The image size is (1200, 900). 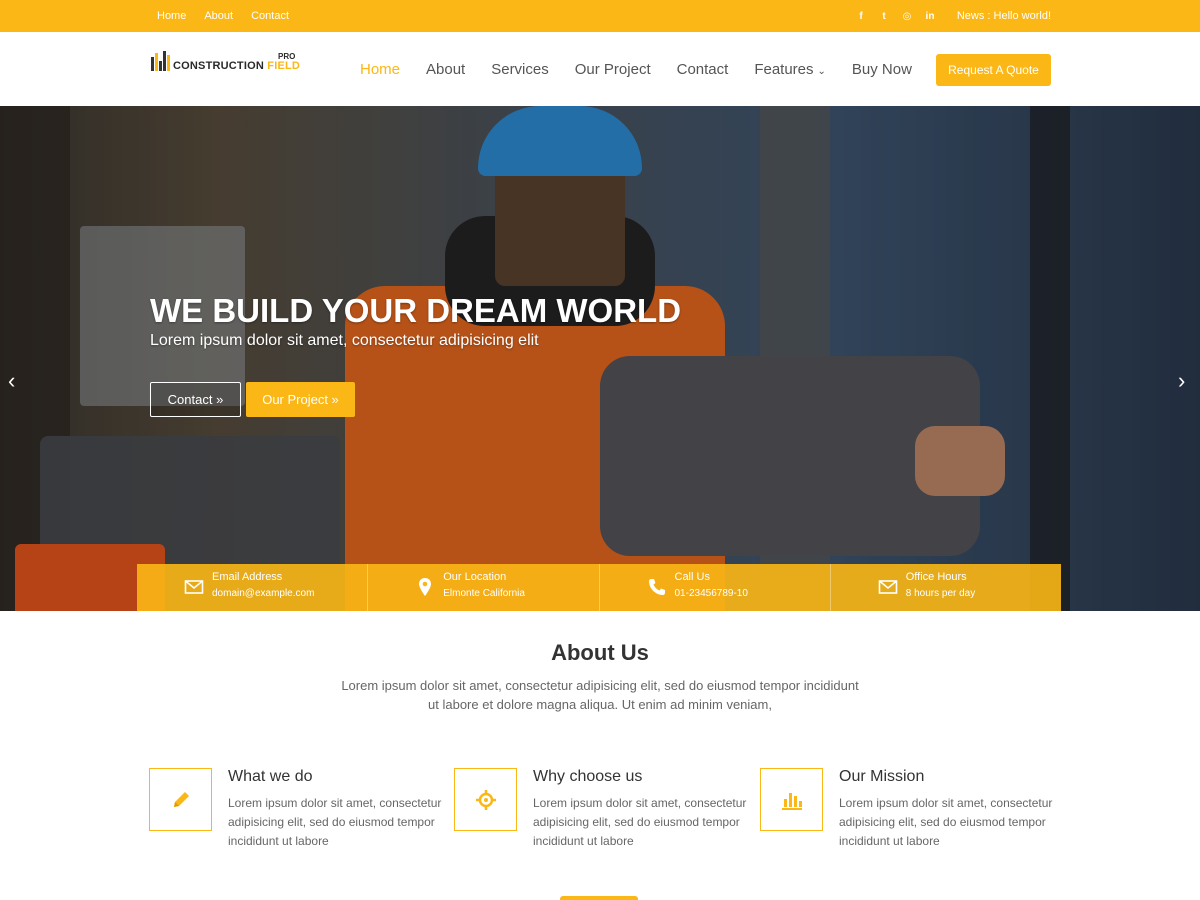 What do you see at coordinates (218, 16) in the screenshot?
I see `top-link-about: About` at bounding box center [218, 16].